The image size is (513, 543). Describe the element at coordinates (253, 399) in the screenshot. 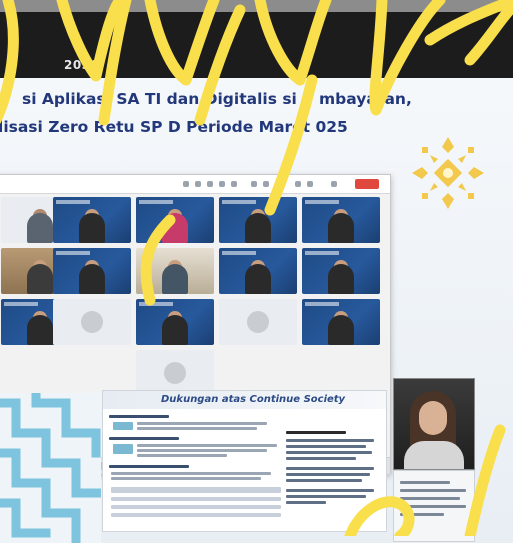

I see `document-title: Dukungan atas Continue Society` at that location.